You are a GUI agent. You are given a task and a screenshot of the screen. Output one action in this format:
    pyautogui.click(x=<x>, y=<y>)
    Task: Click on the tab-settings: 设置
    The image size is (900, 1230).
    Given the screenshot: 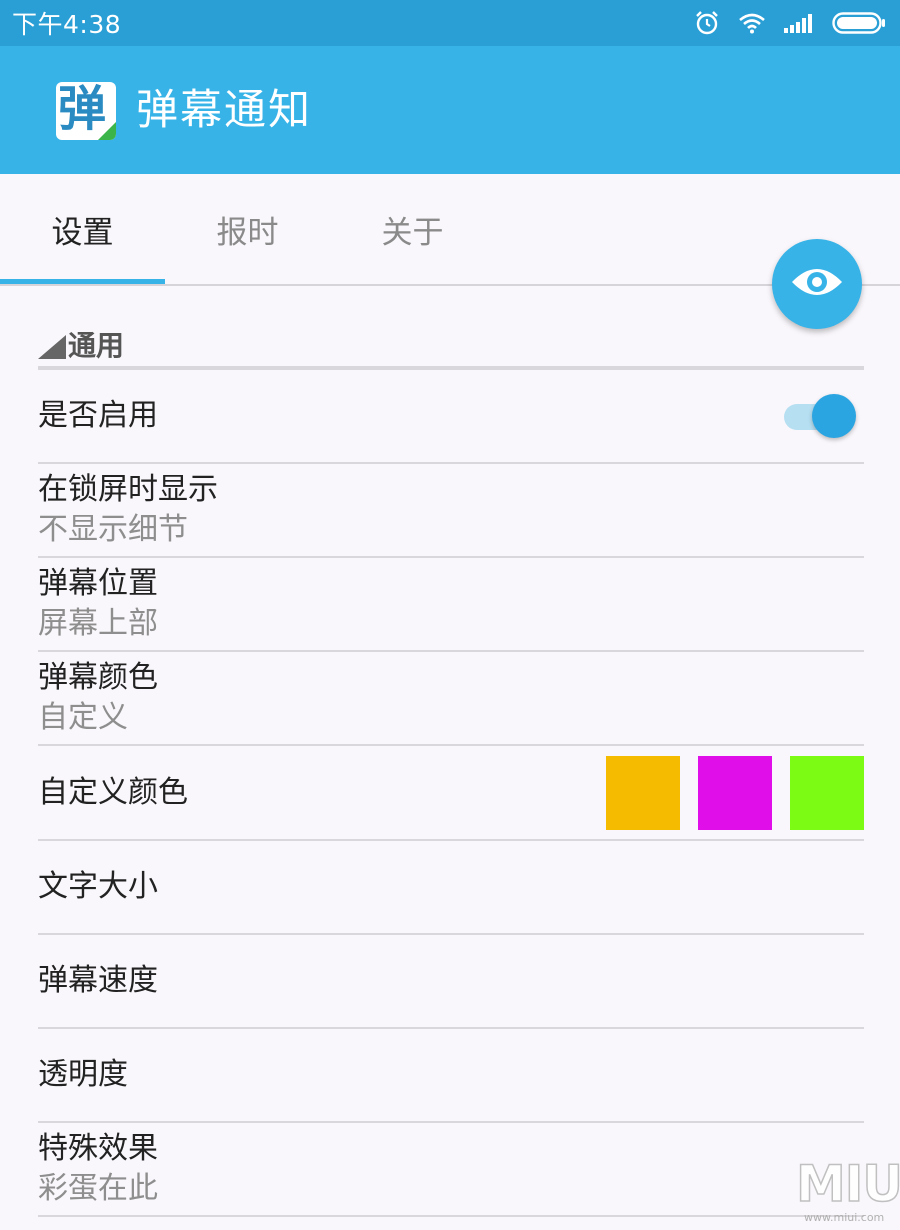 What is the action you would take?
    pyautogui.click(x=82, y=229)
    